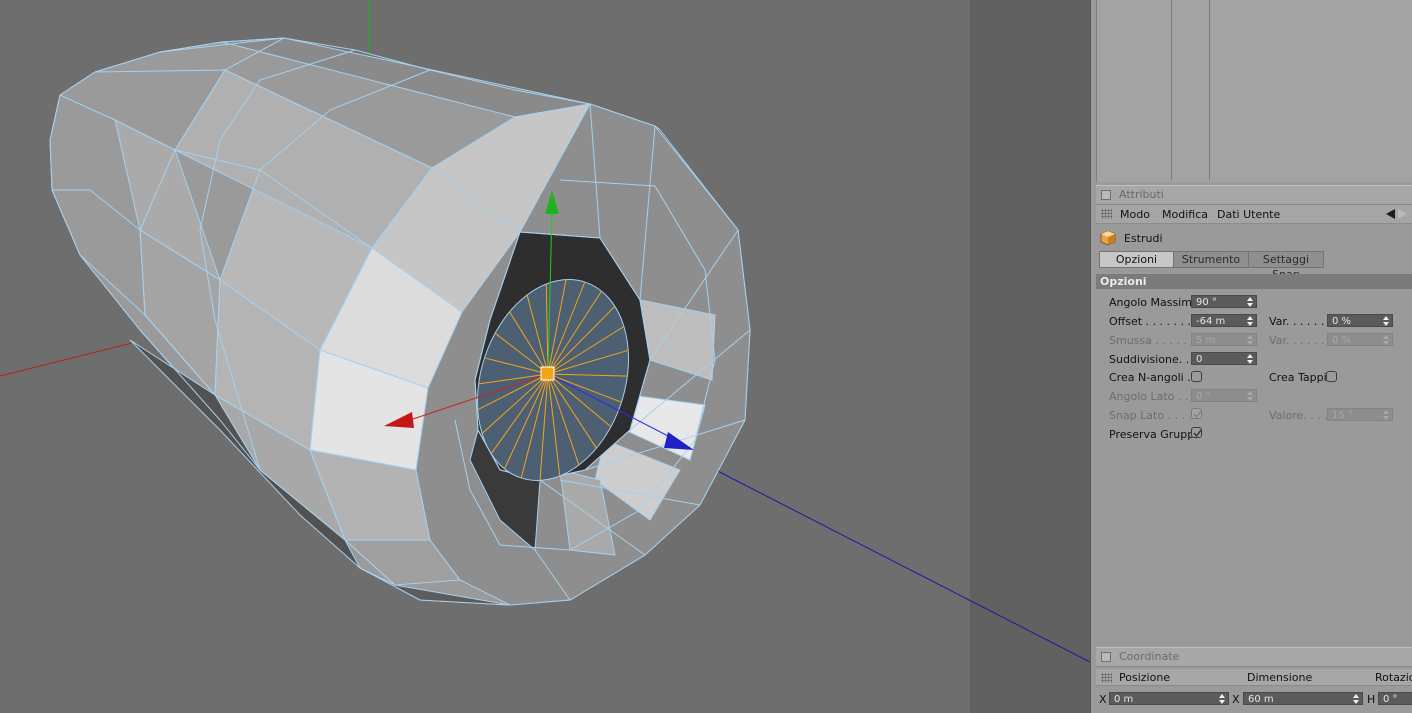  Describe the element at coordinates (1154, 302) in the screenshot. I see `max-angle-label: Angolo Massimo` at that location.